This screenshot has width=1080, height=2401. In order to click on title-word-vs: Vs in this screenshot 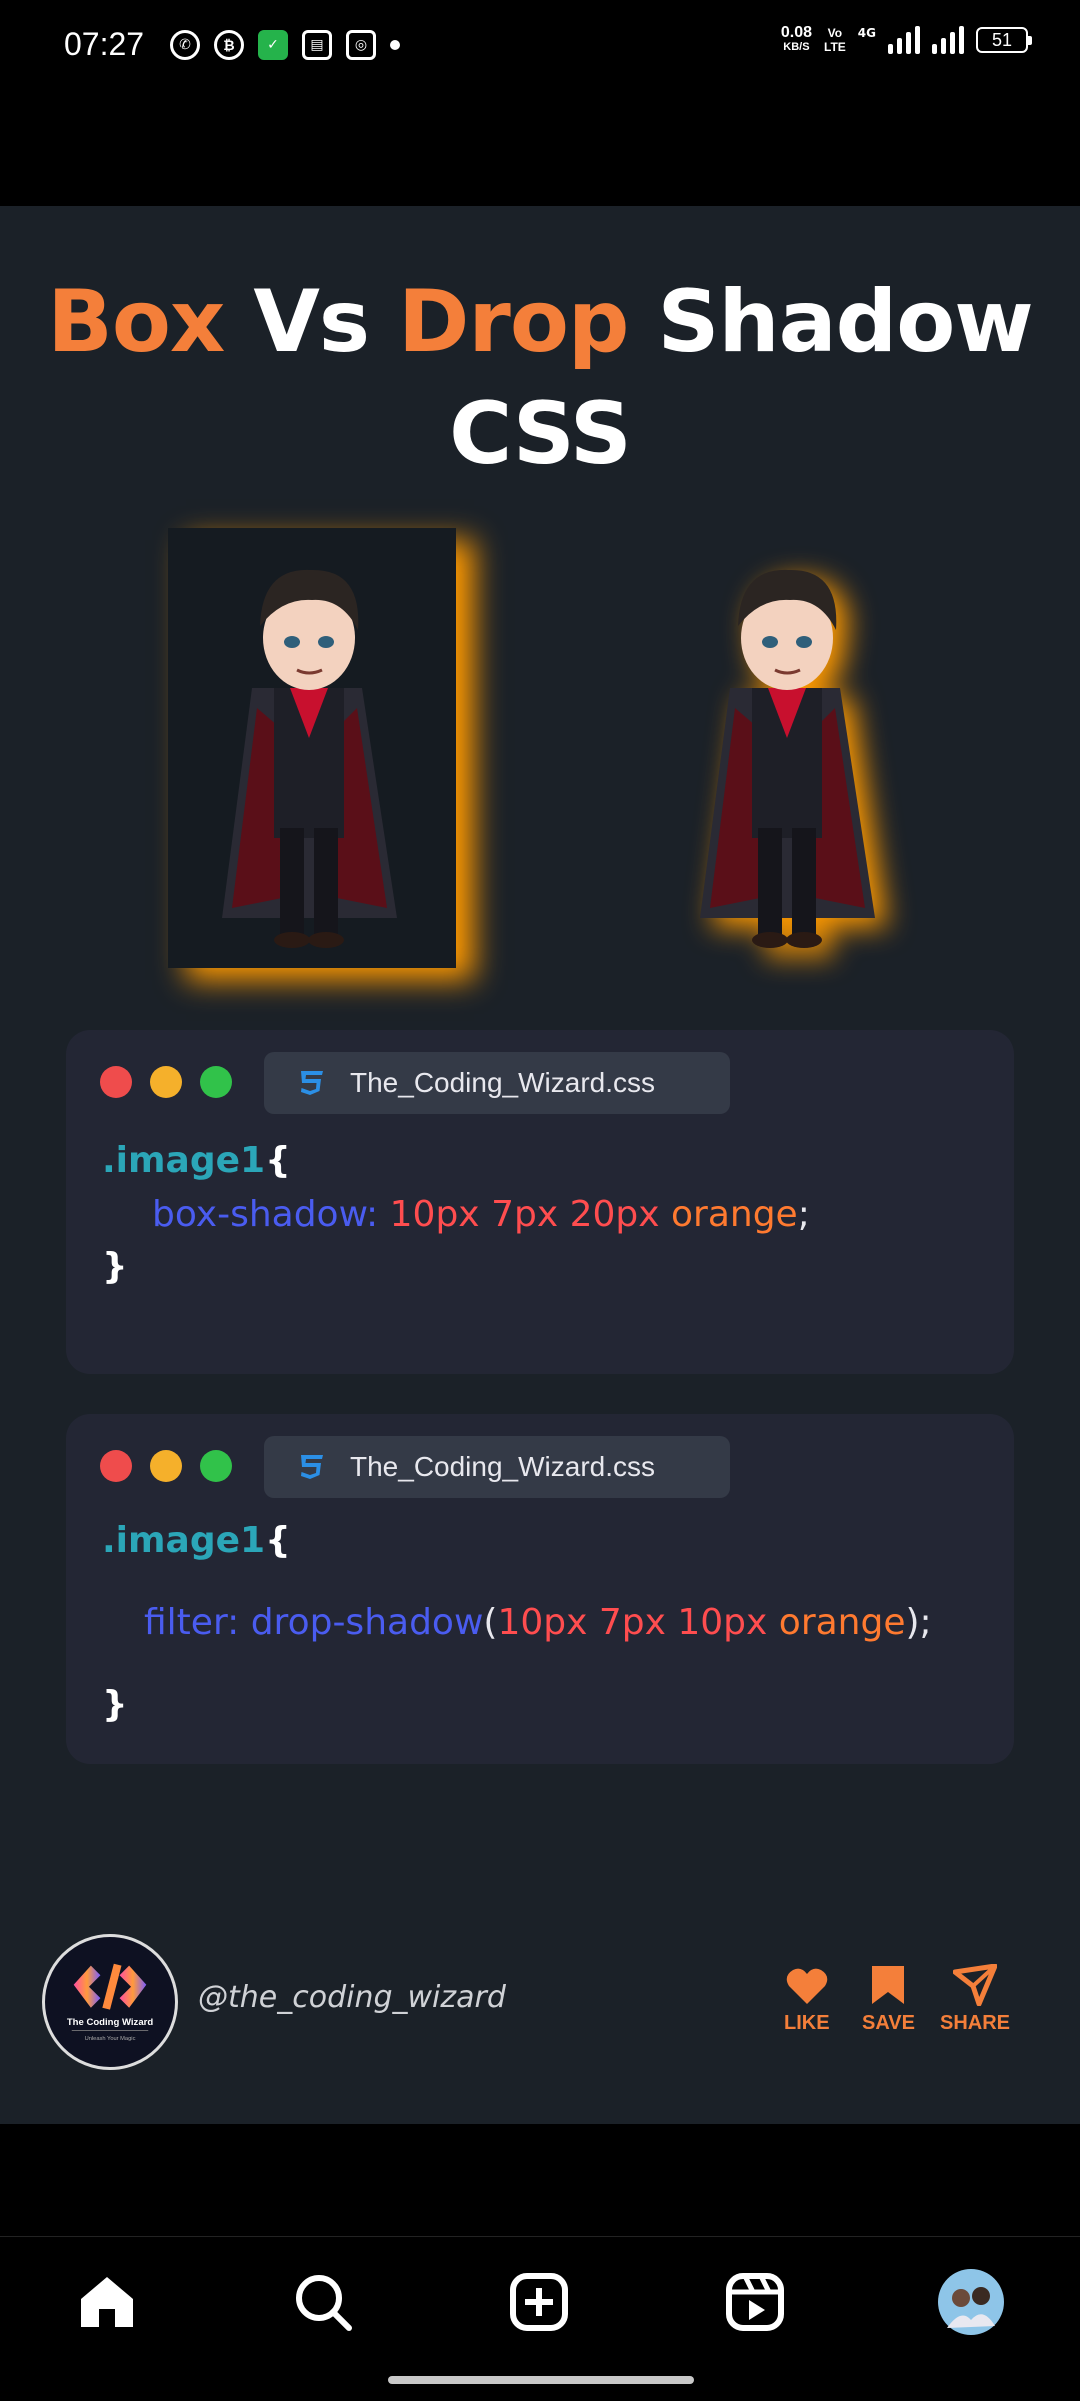, I will do `click(311, 322)`.